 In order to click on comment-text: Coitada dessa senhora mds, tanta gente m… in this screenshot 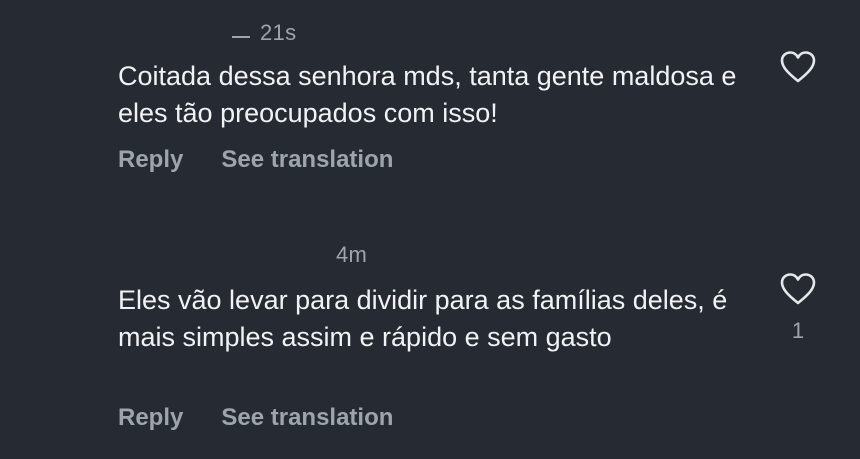, I will do `click(427, 94)`.